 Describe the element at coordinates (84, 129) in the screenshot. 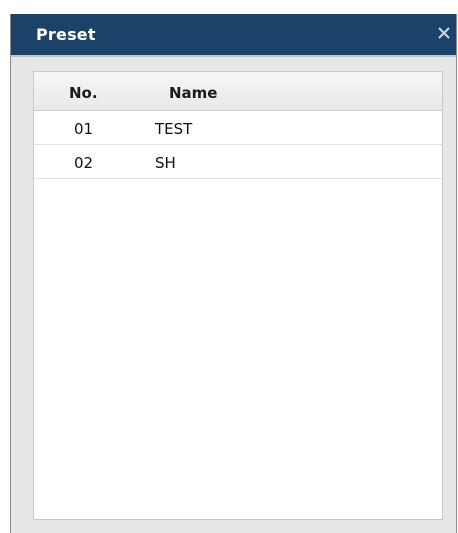

I see `cell-no: 01` at that location.